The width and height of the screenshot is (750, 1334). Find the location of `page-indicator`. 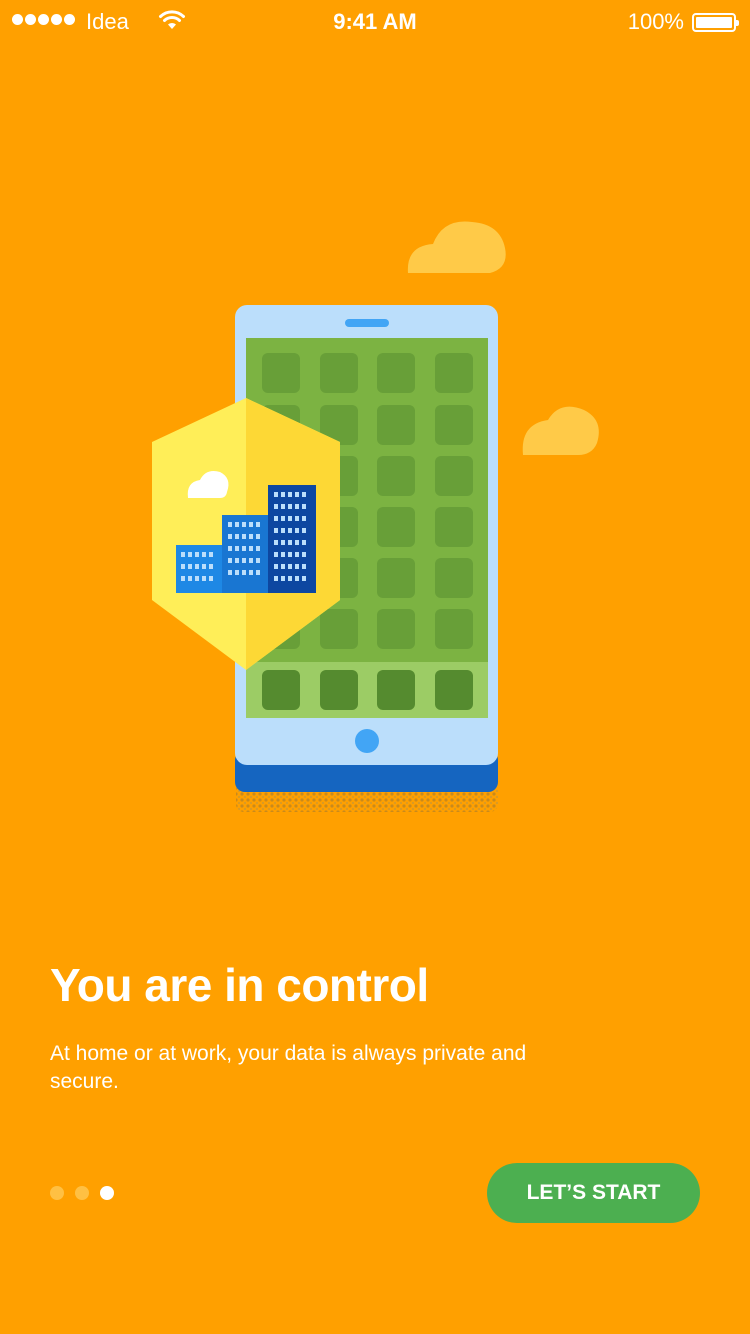

page-indicator is located at coordinates (82, 1193).